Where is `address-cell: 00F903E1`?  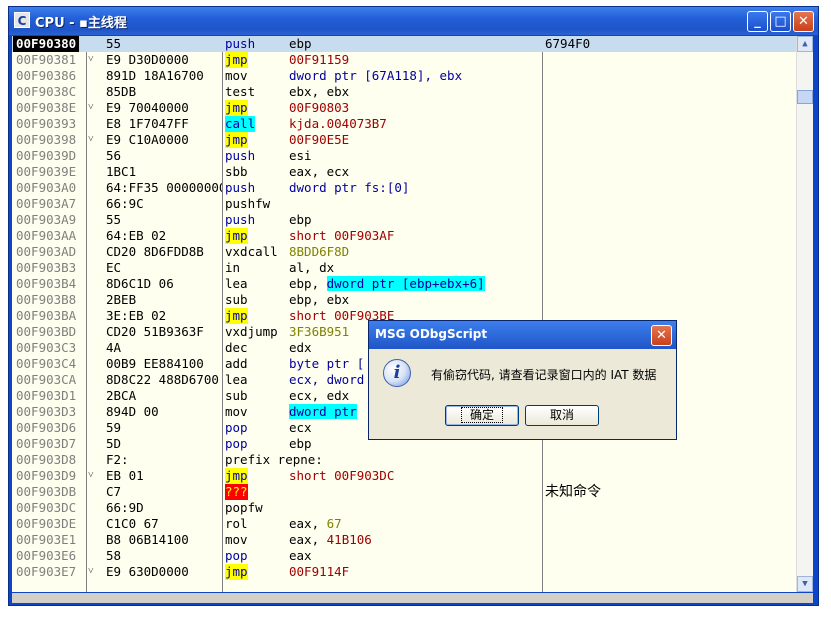
address-cell: 00F903E1 is located at coordinates (46, 539).